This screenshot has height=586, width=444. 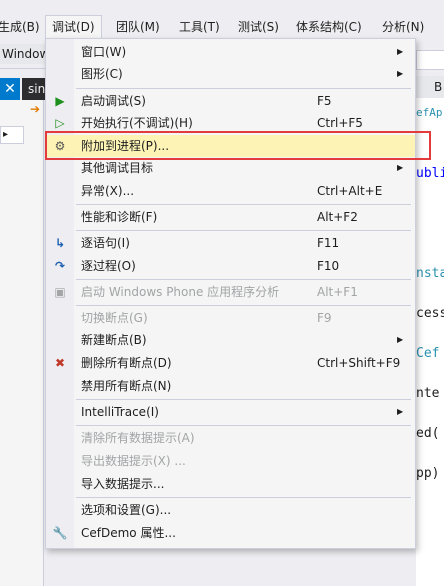 What do you see at coordinates (60, 123) in the screenshot?
I see `play-outline-icon: ▷` at bounding box center [60, 123].